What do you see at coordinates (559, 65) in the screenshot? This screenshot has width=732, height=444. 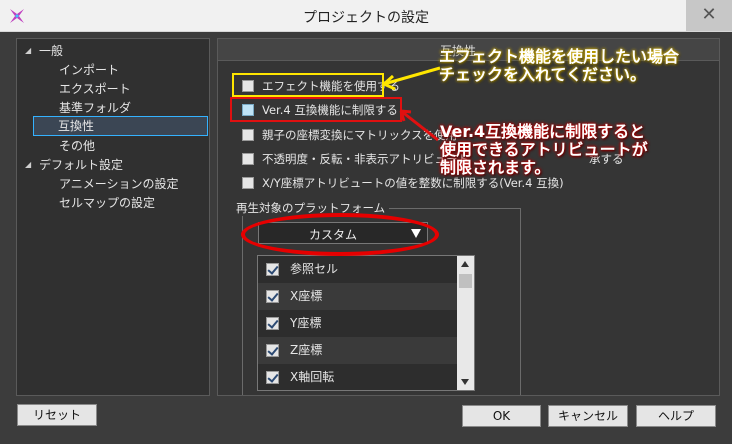 I see `annotation-note-yellow: エフェクト機能を使用したい場合 チェックを入れてください。` at bounding box center [559, 65].